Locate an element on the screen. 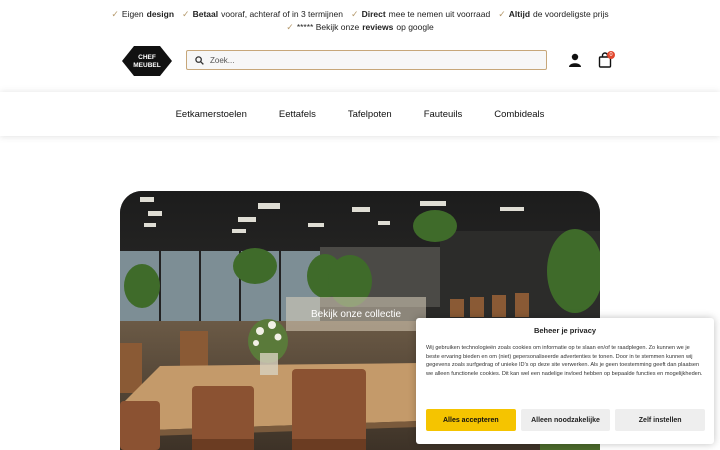 The image size is (720, 450). usp-item: ✓ Altijd de voordeligste prijs is located at coordinates (553, 14).